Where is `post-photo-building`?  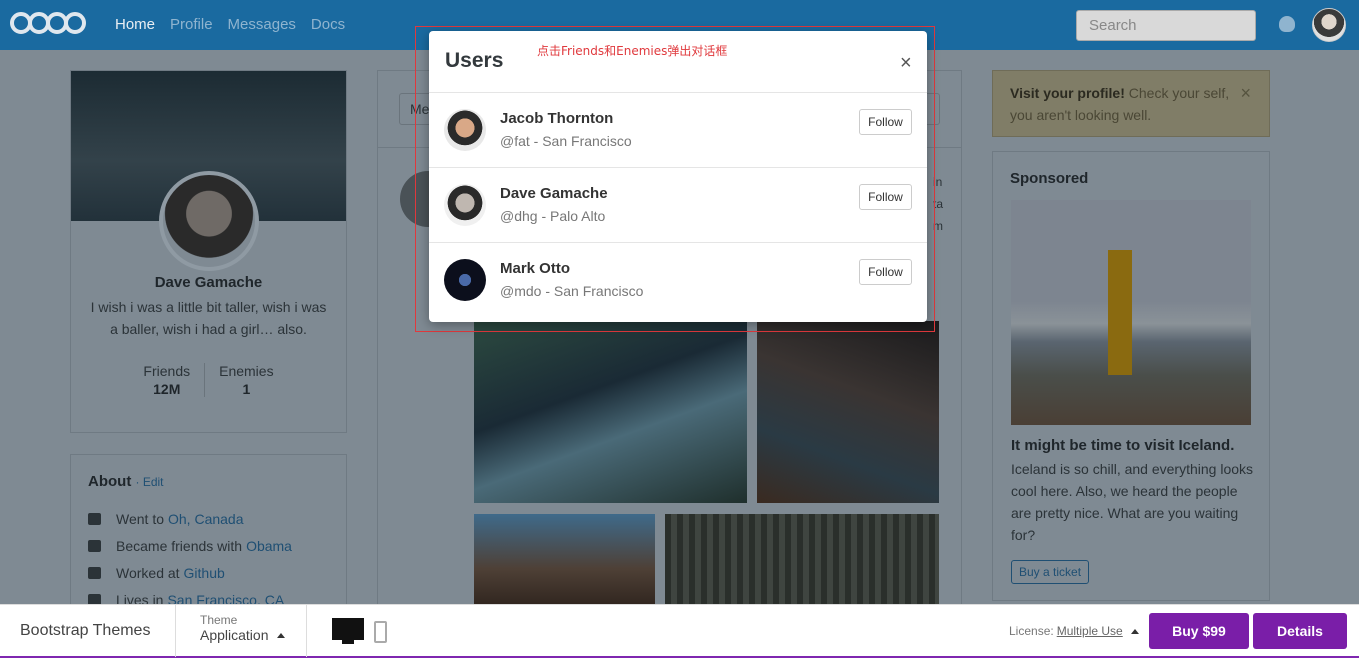
post-photo-building is located at coordinates (564, 564).